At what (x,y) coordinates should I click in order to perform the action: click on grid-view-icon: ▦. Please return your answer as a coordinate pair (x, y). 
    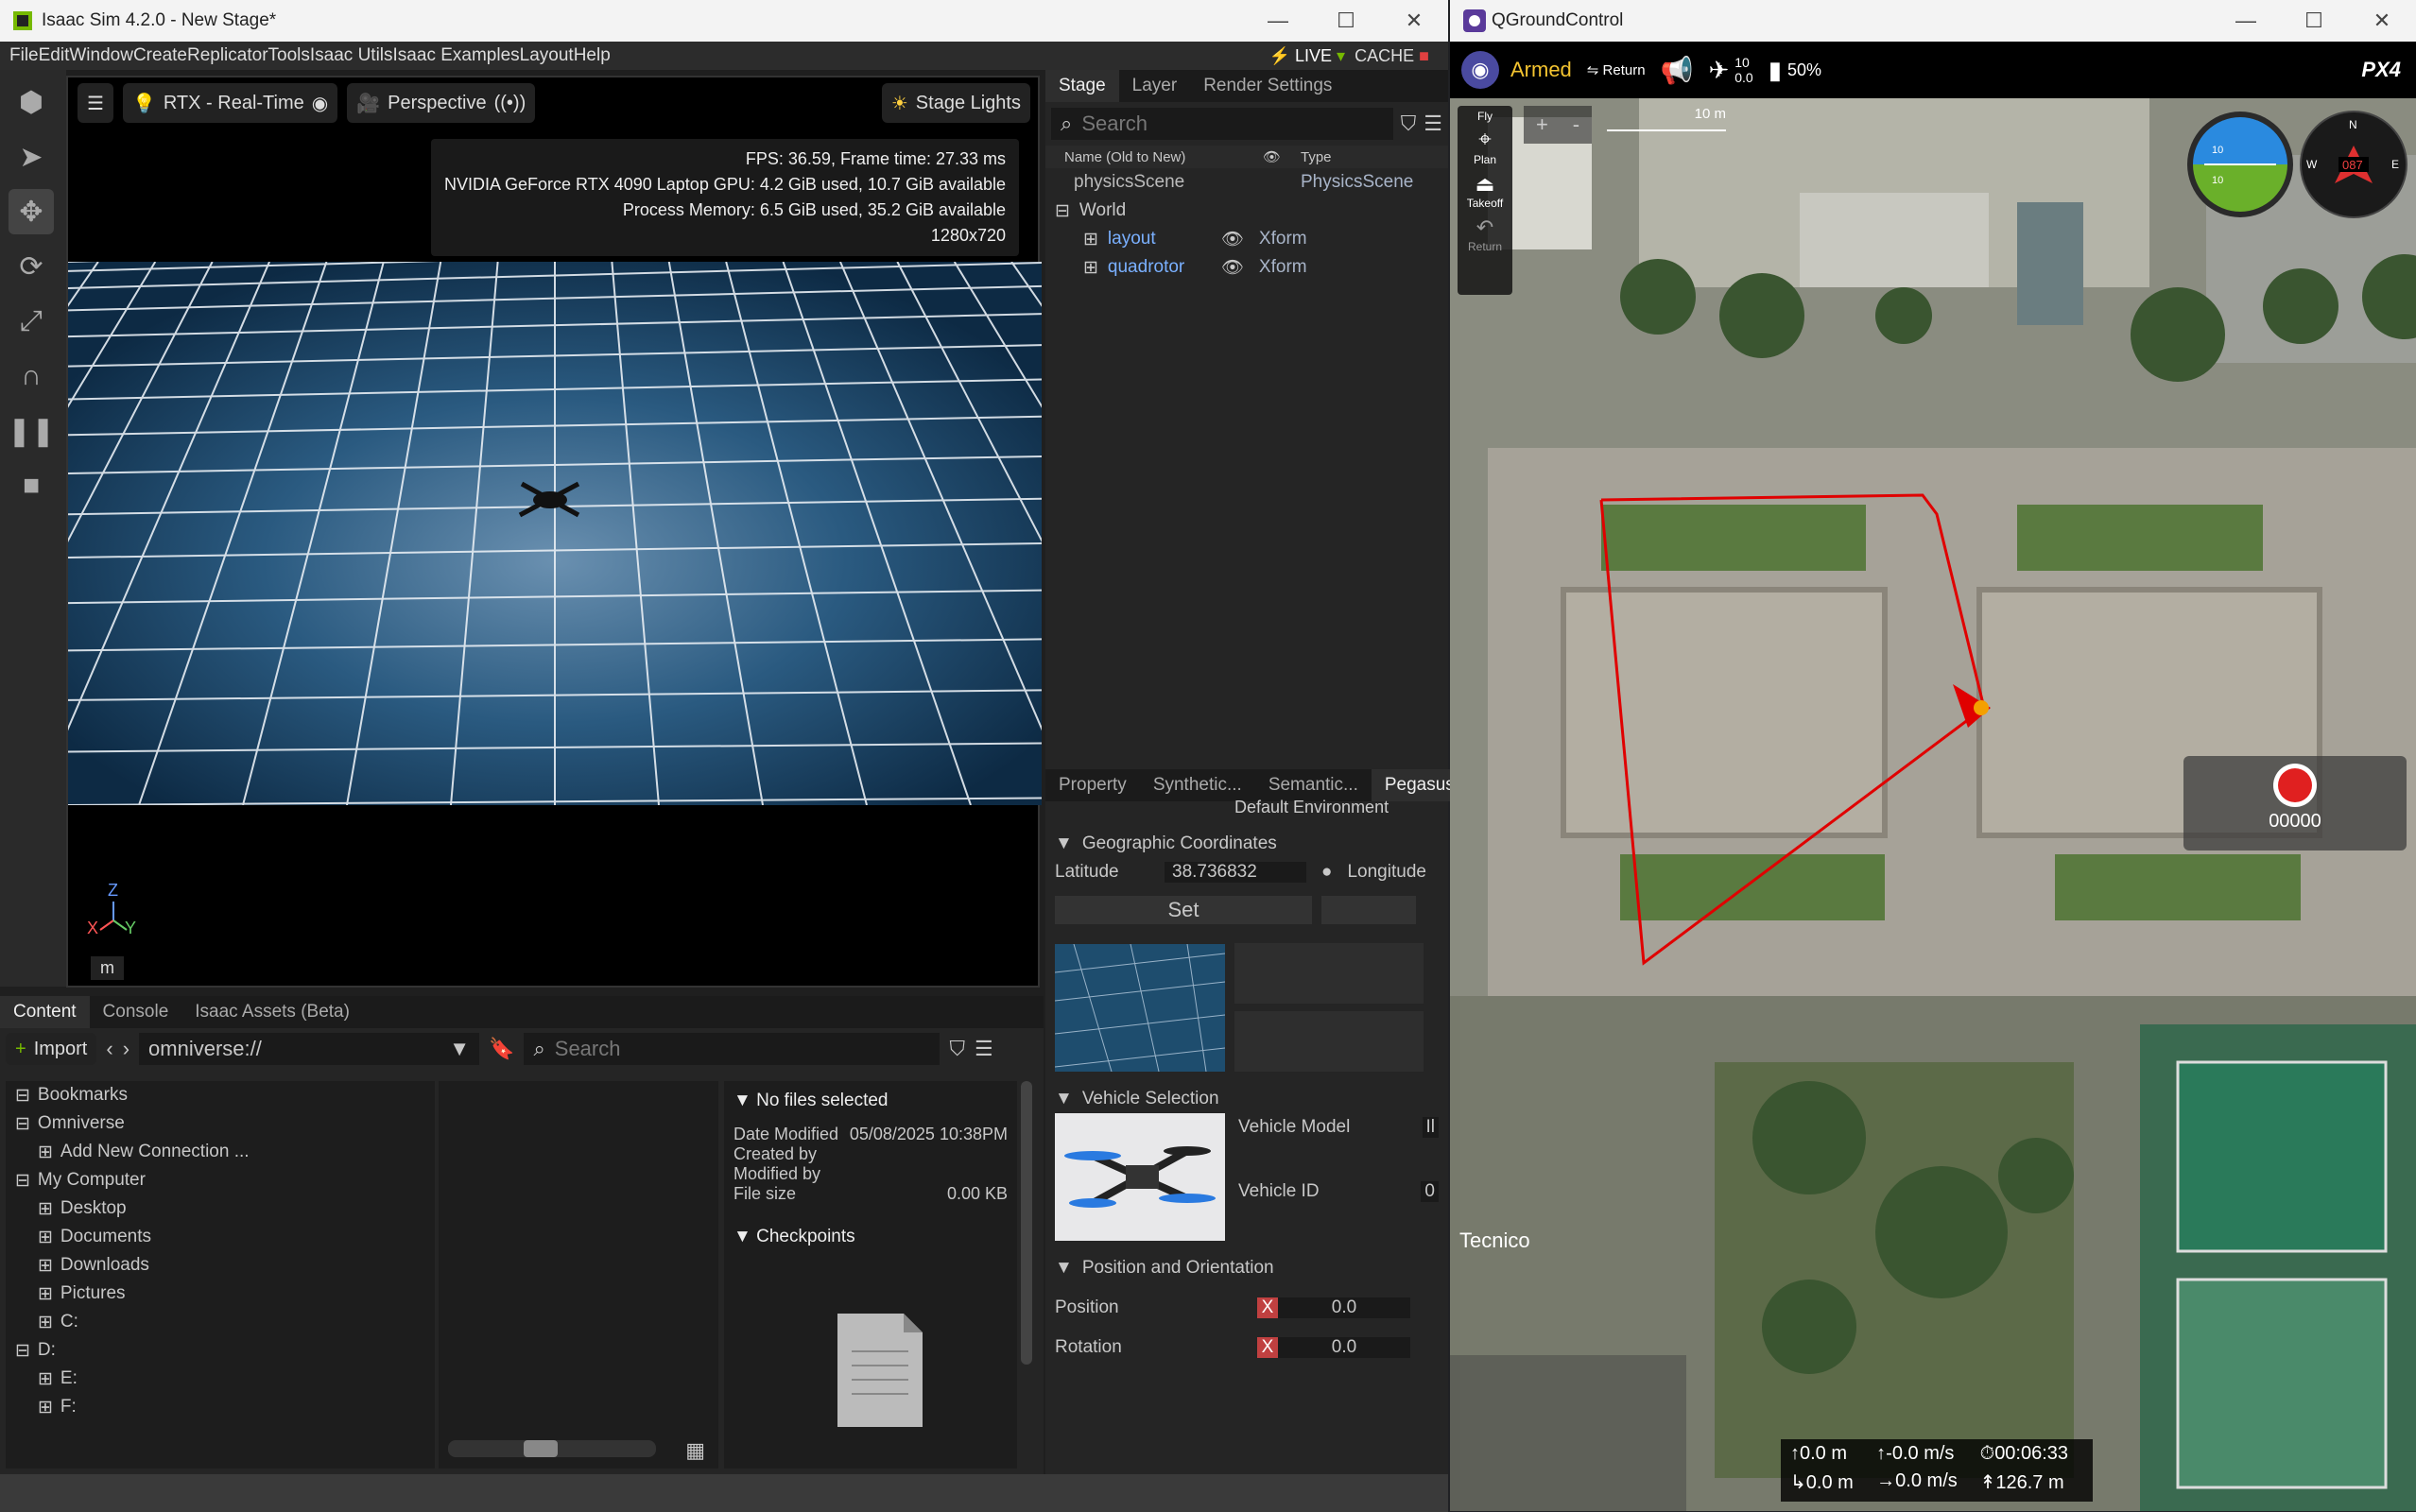
    Looking at the image, I should click on (695, 1450).